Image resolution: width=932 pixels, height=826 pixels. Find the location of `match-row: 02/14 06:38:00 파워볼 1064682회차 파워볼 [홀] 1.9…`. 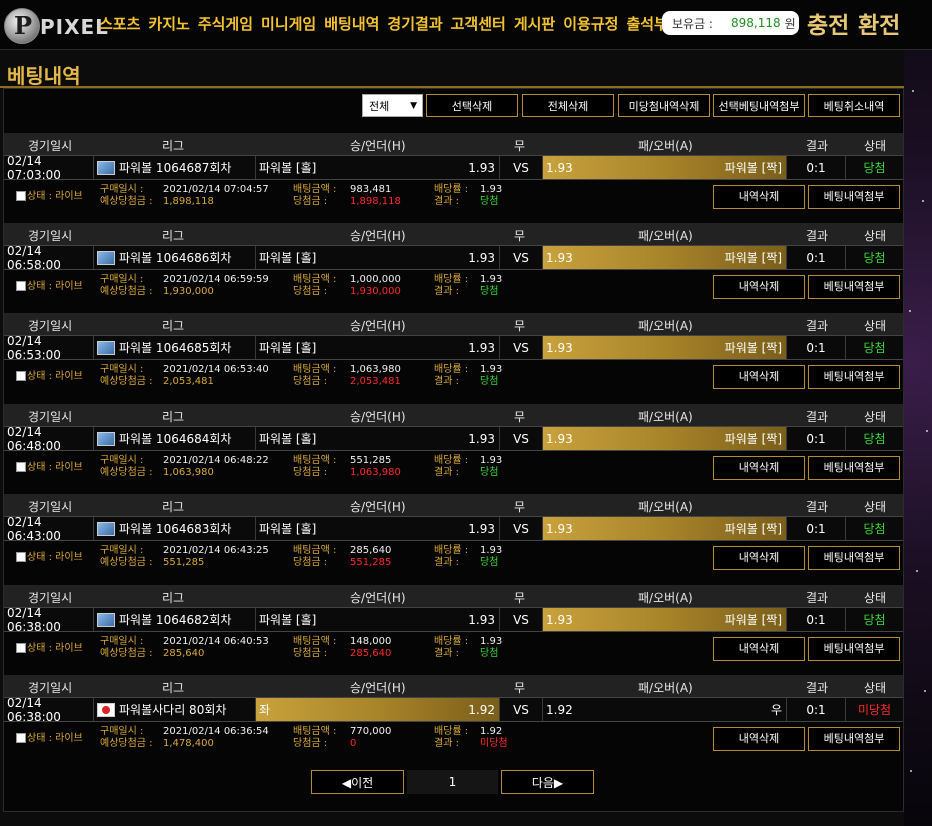

match-row: 02/14 06:38:00 파워볼 1064682회차 파워볼 [홀] 1.9… is located at coordinates (453, 620).